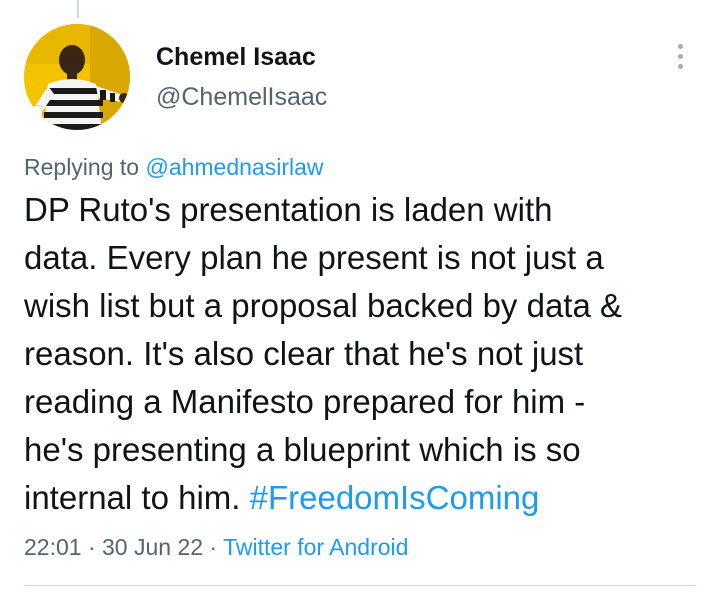 Image resolution: width=720 pixels, height=594 pixels. Describe the element at coordinates (85, 167) in the screenshot. I see `replying-to-prefix: Replying to` at that location.